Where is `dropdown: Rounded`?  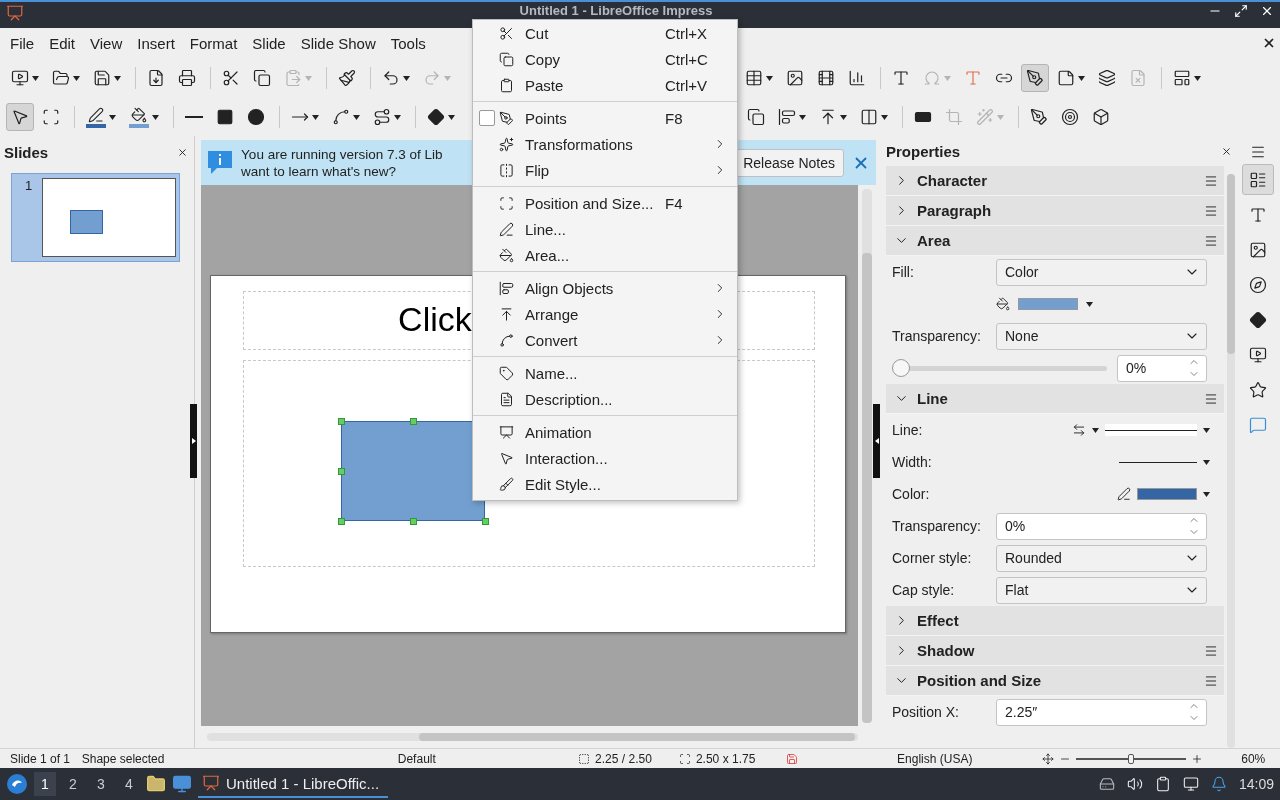 dropdown: Rounded is located at coordinates (1101, 558).